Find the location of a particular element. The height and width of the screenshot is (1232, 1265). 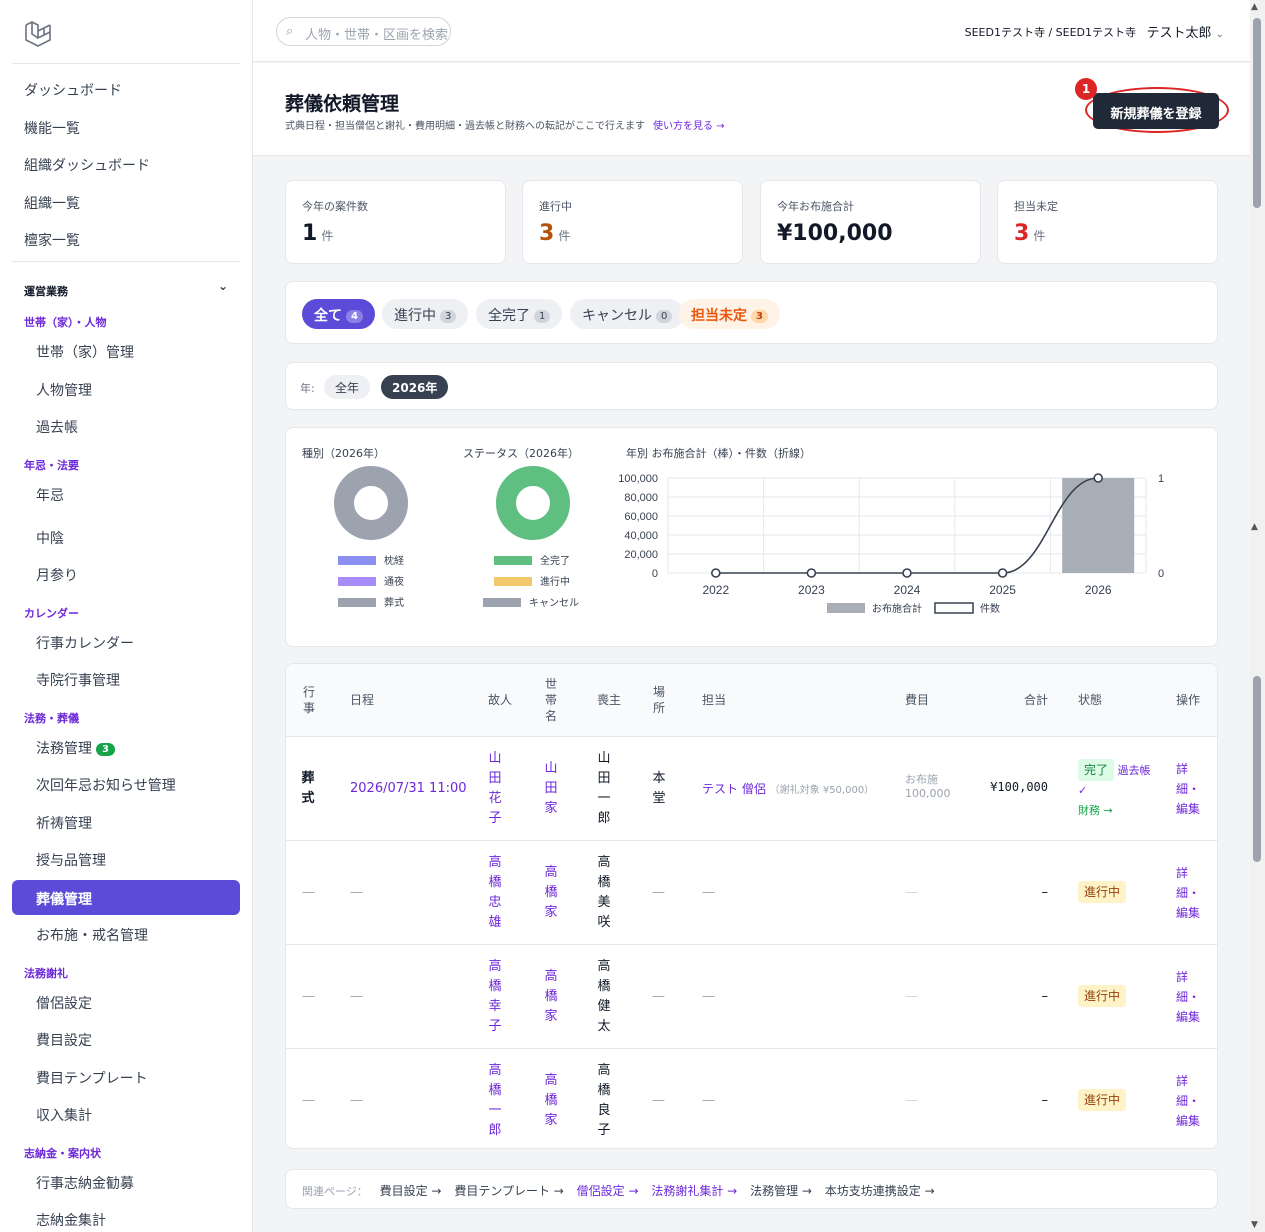

sidebar-item-ofuse: お布施・戒名管理 is located at coordinates (92, 935).